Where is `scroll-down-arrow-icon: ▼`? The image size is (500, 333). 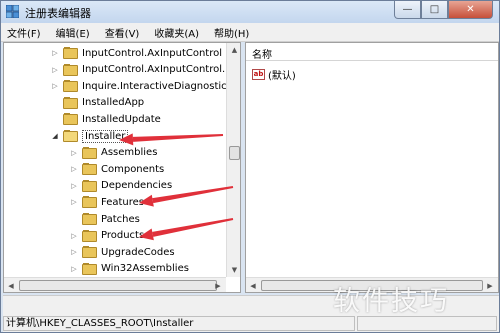 scroll-down-arrow-icon: ▼ is located at coordinates (233, 270).